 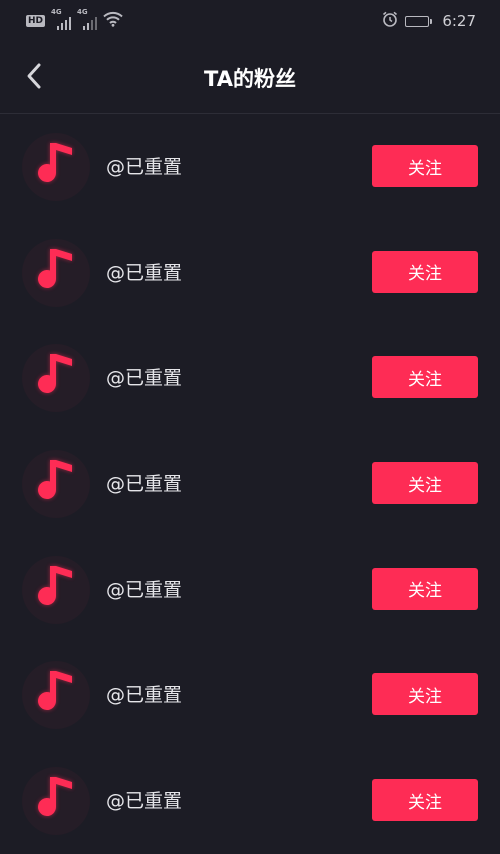 I want to click on wifi-icon, so click(x=113, y=21).